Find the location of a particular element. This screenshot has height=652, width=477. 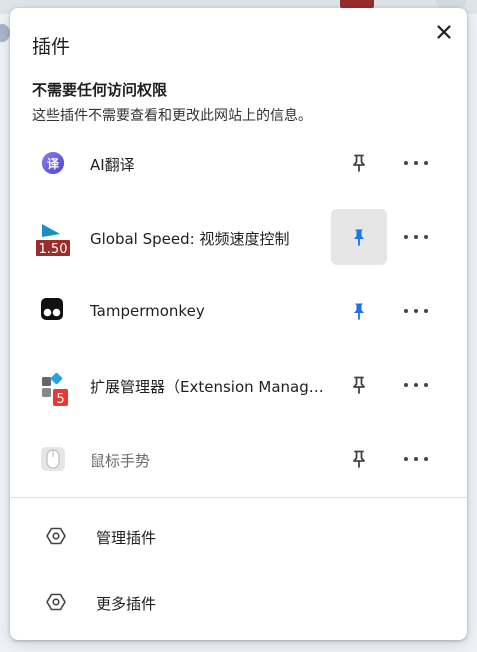

close-icon is located at coordinates (444, 32).